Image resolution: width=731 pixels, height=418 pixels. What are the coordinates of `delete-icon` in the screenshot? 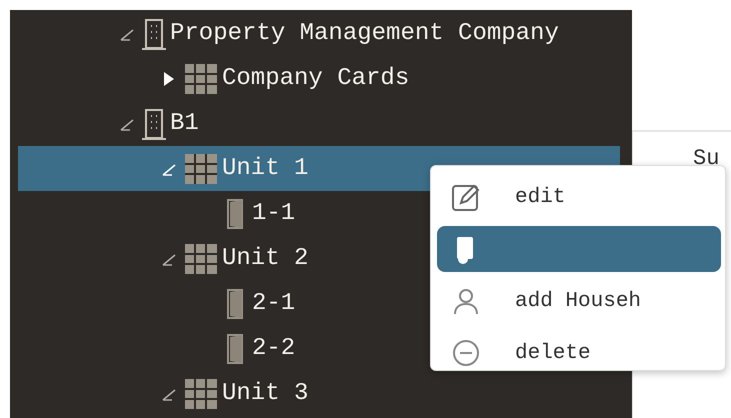 It's located at (466, 353).